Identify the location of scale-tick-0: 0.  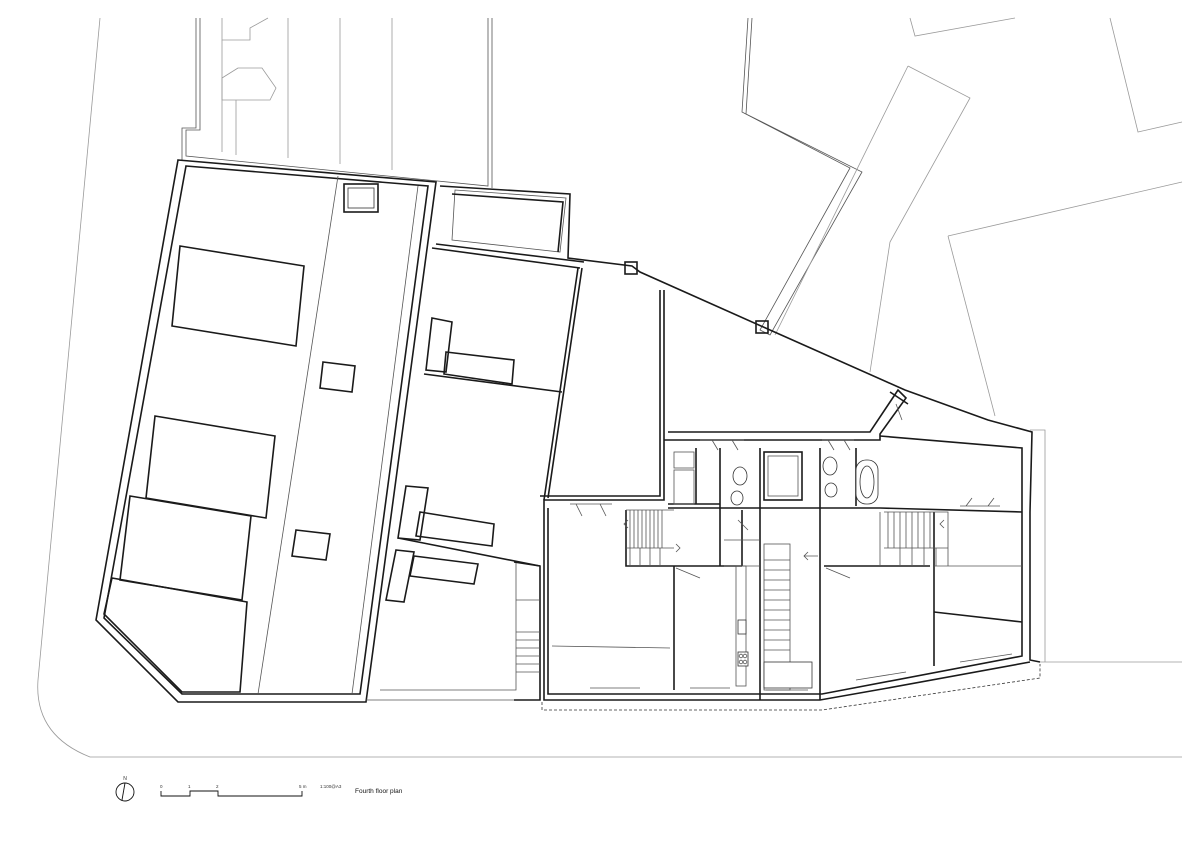
(161, 786).